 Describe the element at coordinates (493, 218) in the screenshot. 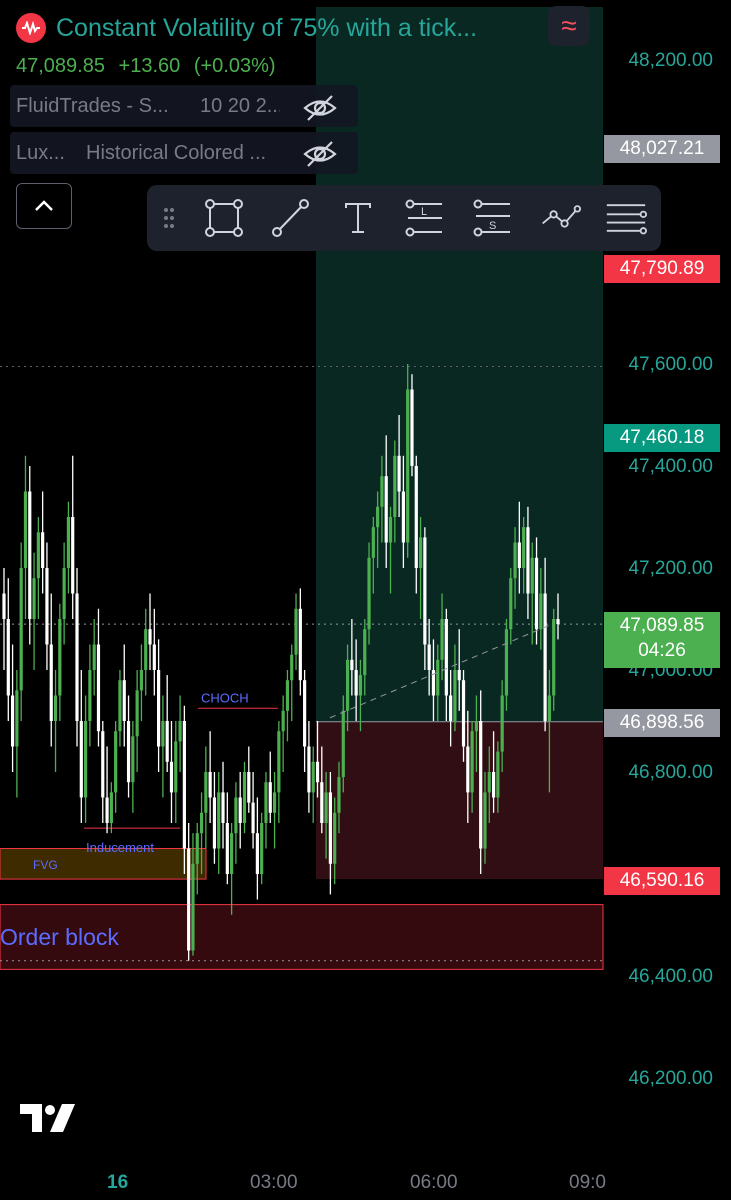

I see `short-position-tool-icon: S` at that location.